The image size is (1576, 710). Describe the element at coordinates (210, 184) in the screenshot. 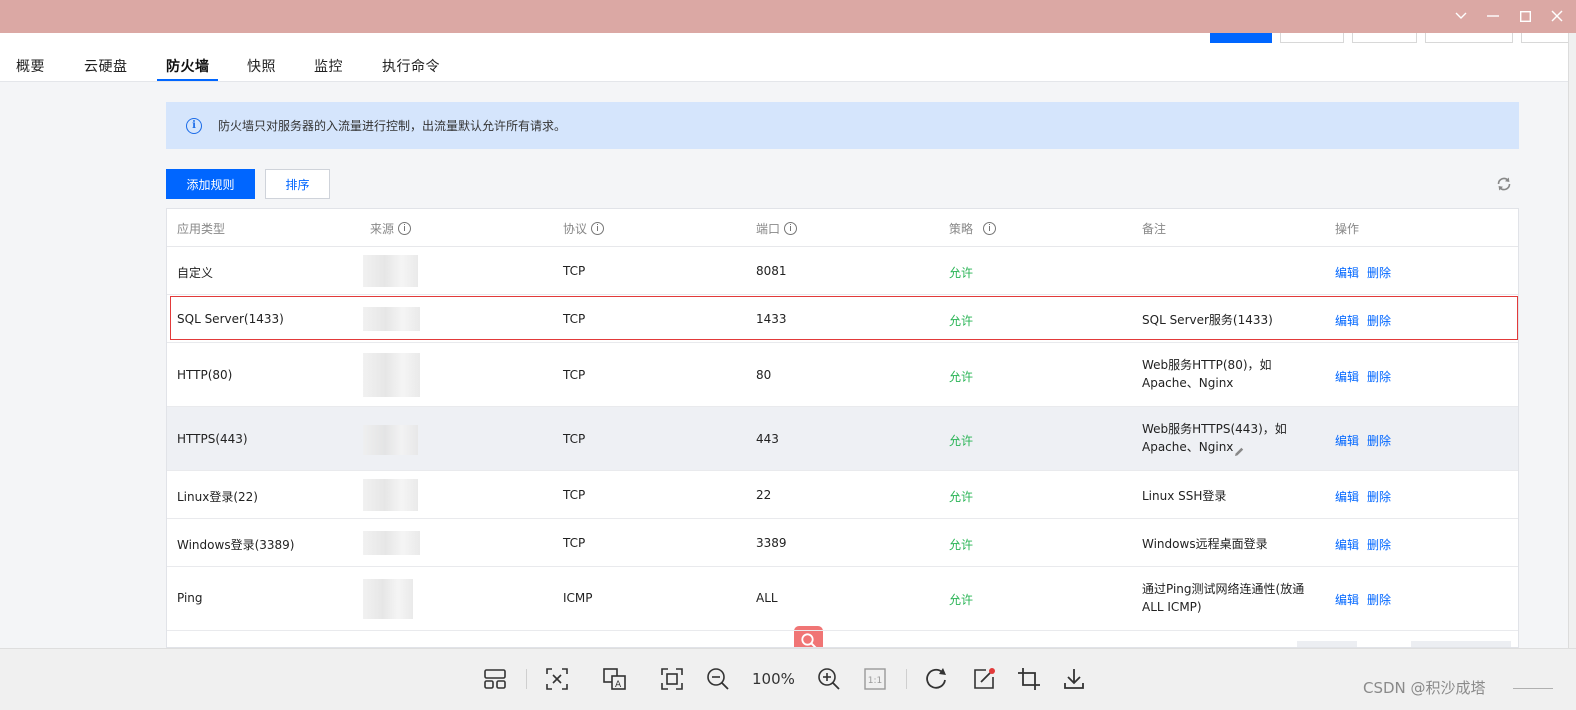

I see `add-rule-button: 添加规则` at that location.